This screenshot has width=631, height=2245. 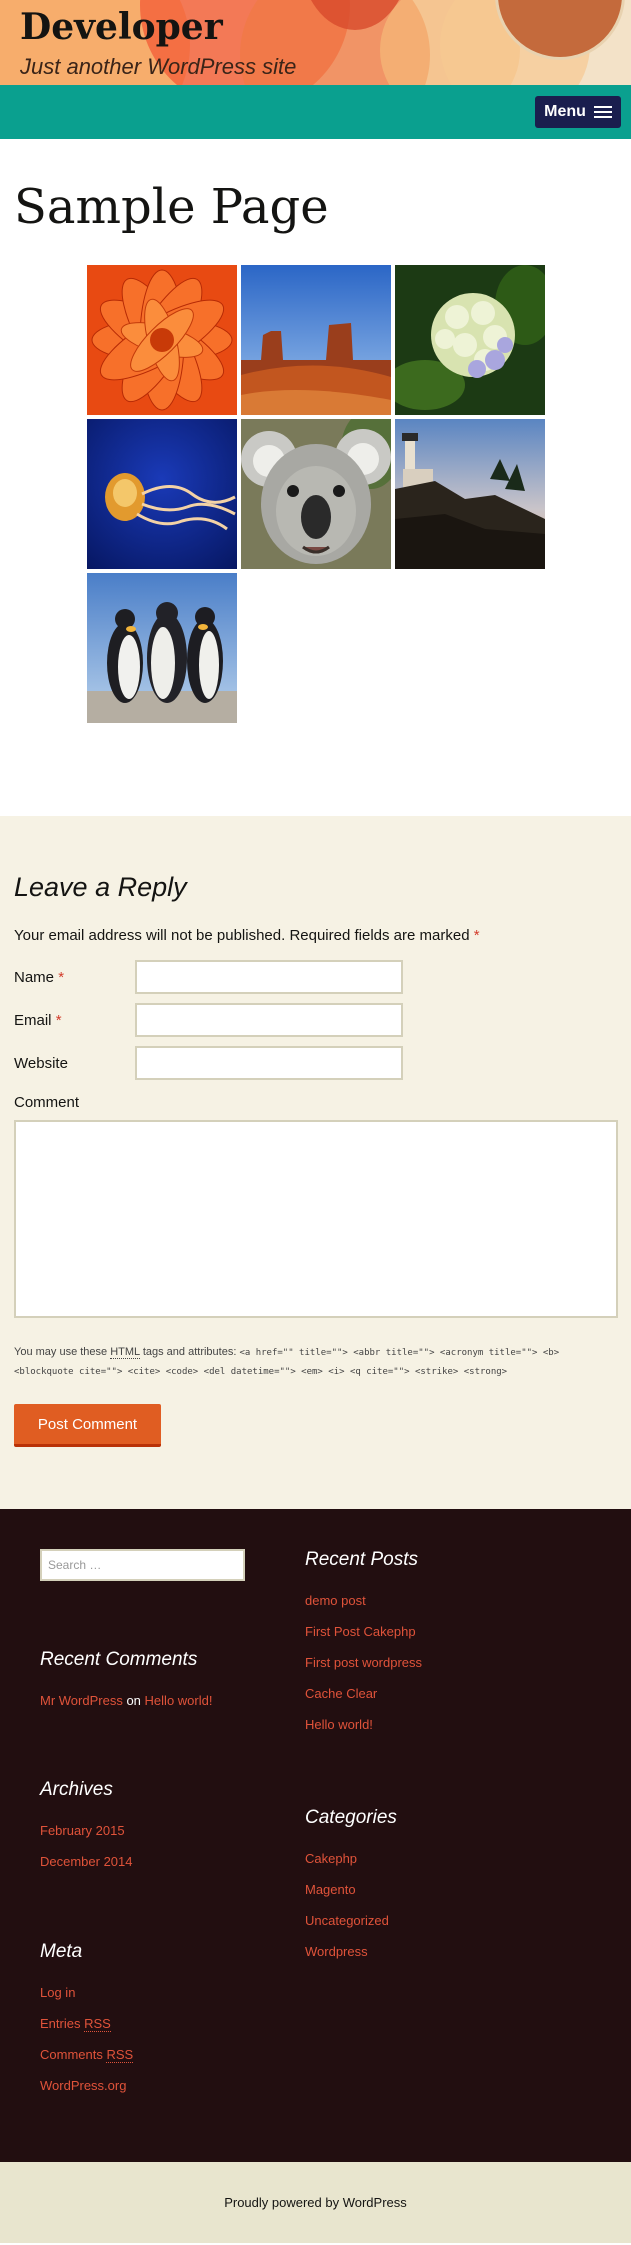 What do you see at coordinates (269, 1020) in the screenshot?
I see `email-input` at bounding box center [269, 1020].